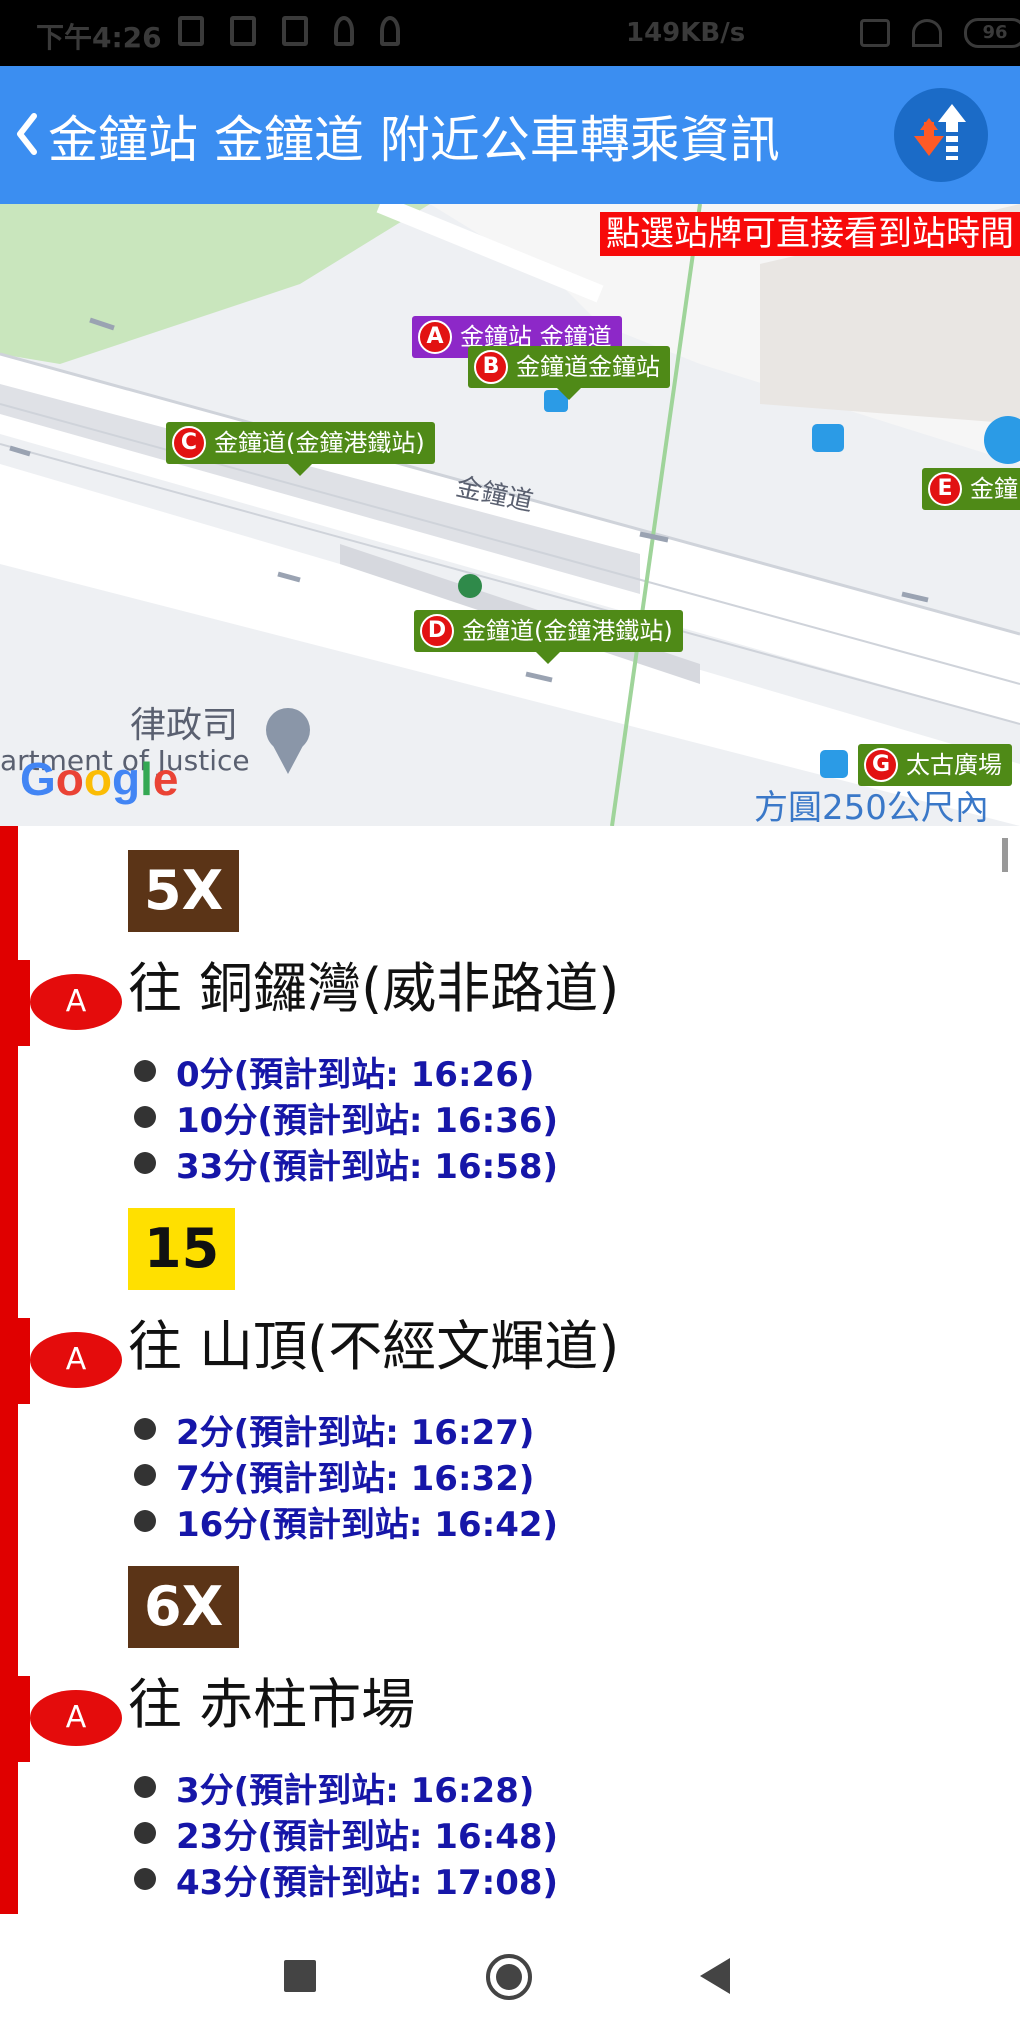 This screenshot has height=2040, width=1020. Describe the element at coordinates (184, 725) in the screenshot. I see `poi-label: 律政司` at that location.